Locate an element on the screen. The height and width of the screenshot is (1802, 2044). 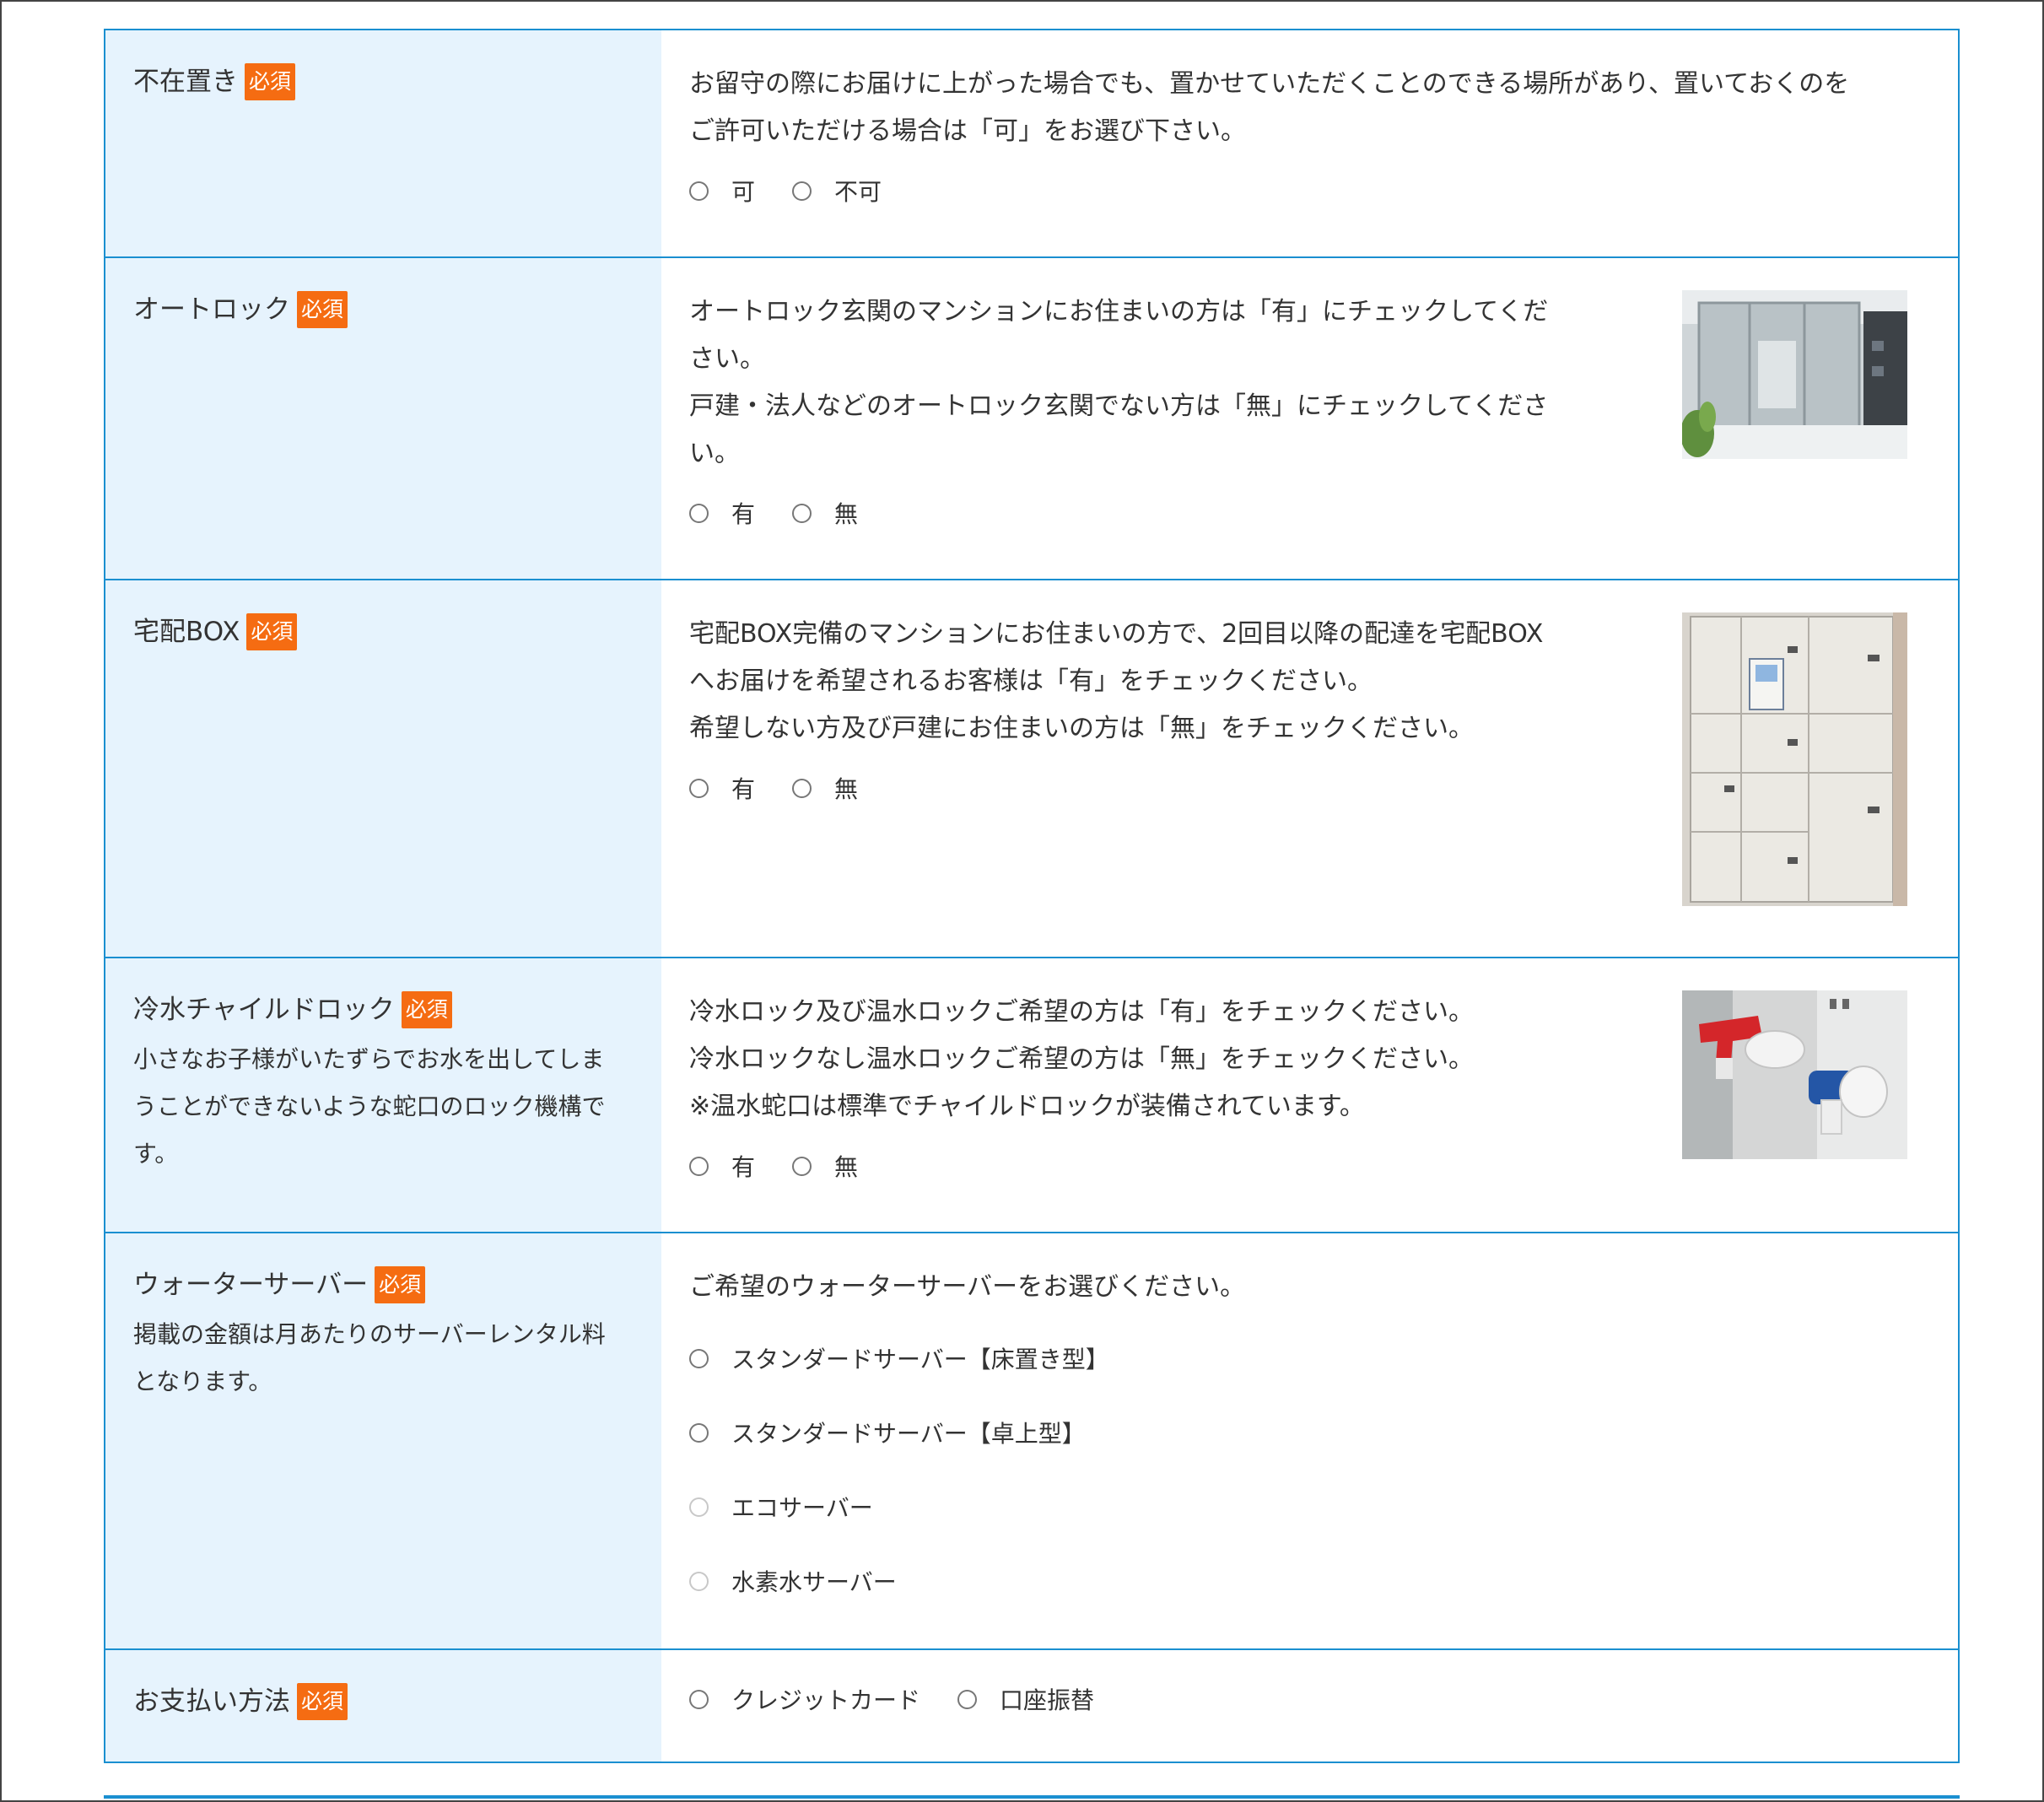
field-label: オートロック is located at coordinates (211, 309).